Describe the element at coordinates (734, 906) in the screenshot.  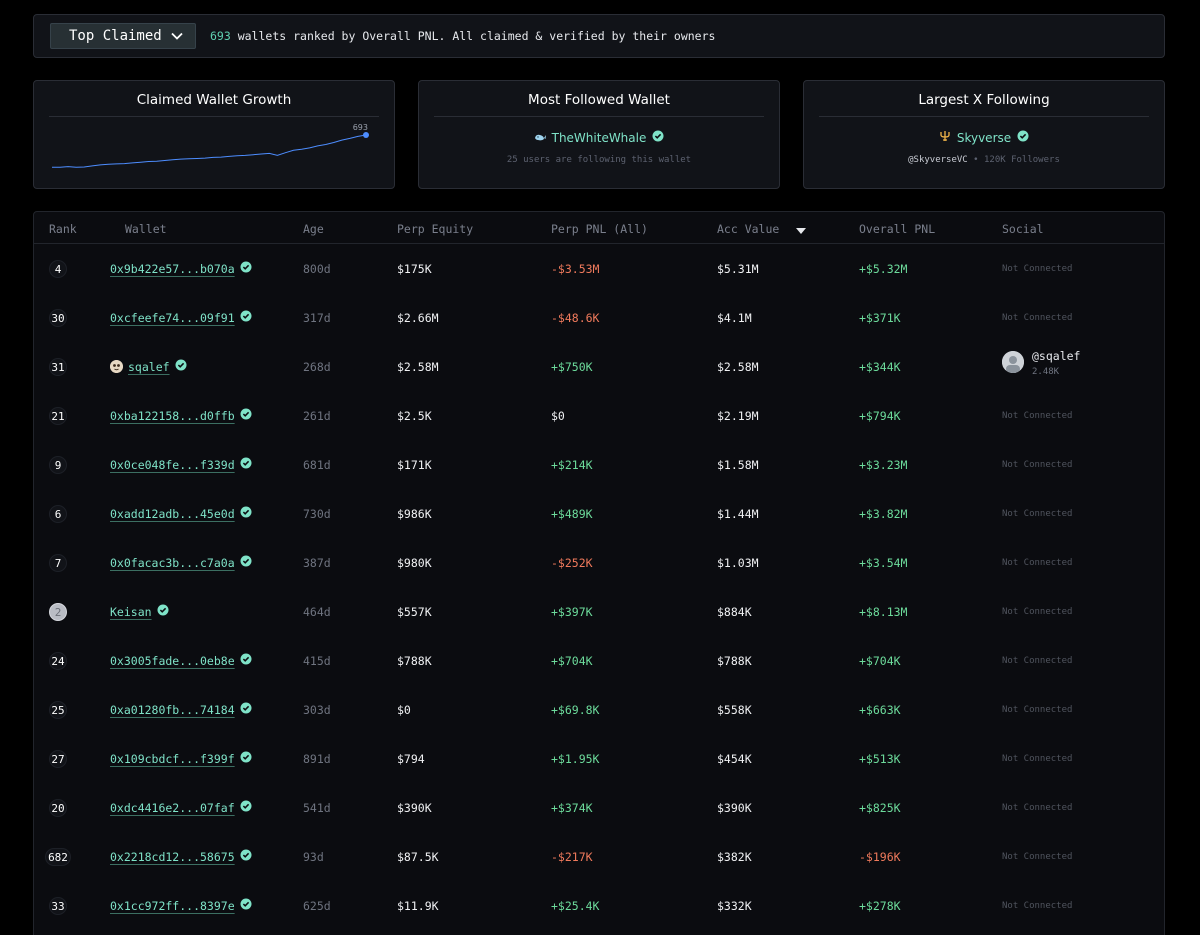
I see `acc-value: $332K` at that location.